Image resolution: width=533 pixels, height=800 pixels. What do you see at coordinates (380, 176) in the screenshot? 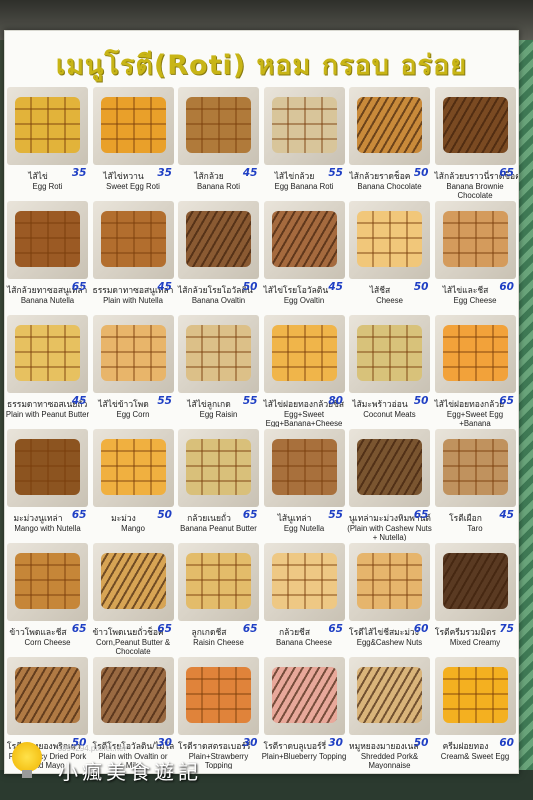
I see `dish-thai-name: ไส้กล้วยราดช็อค` at bounding box center [380, 176].